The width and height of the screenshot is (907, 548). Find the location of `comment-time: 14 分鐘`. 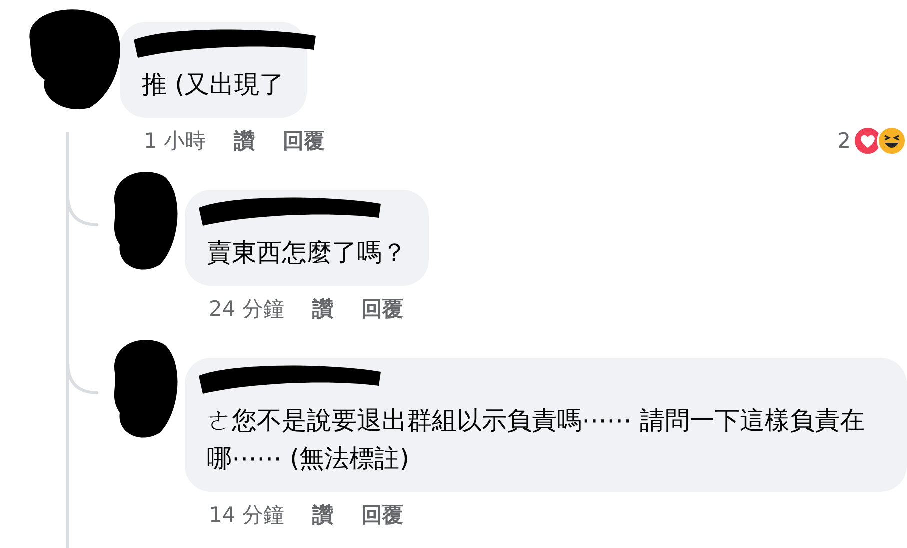

comment-time: 14 分鐘 is located at coordinates (246, 515).